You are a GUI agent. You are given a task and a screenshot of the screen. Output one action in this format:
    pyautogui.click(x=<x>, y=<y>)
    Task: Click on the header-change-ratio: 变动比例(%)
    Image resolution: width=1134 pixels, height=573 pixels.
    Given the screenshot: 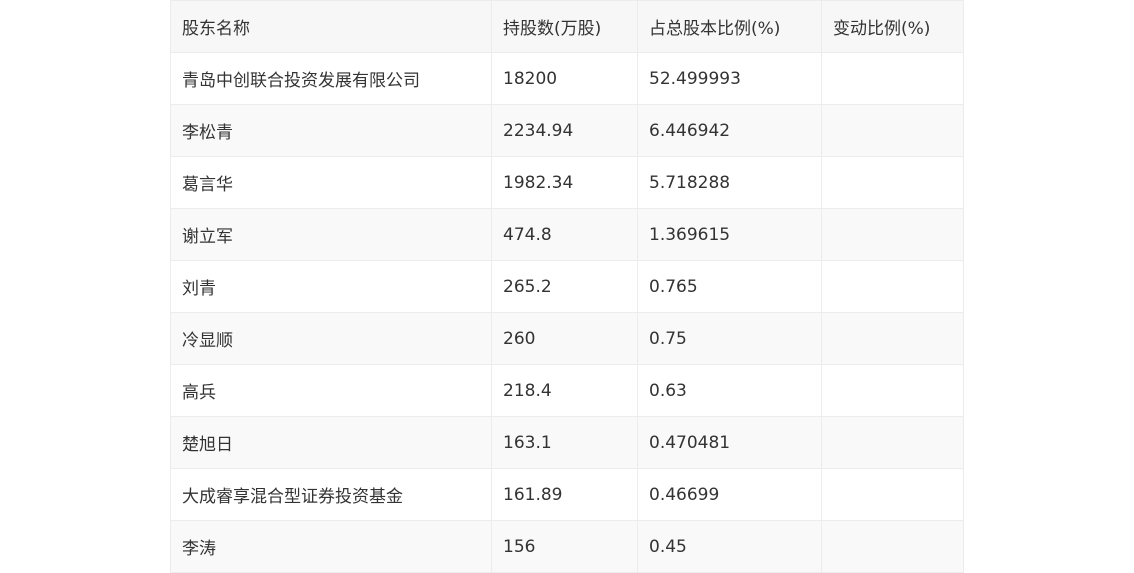 What is the action you would take?
    pyautogui.click(x=892, y=26)
    